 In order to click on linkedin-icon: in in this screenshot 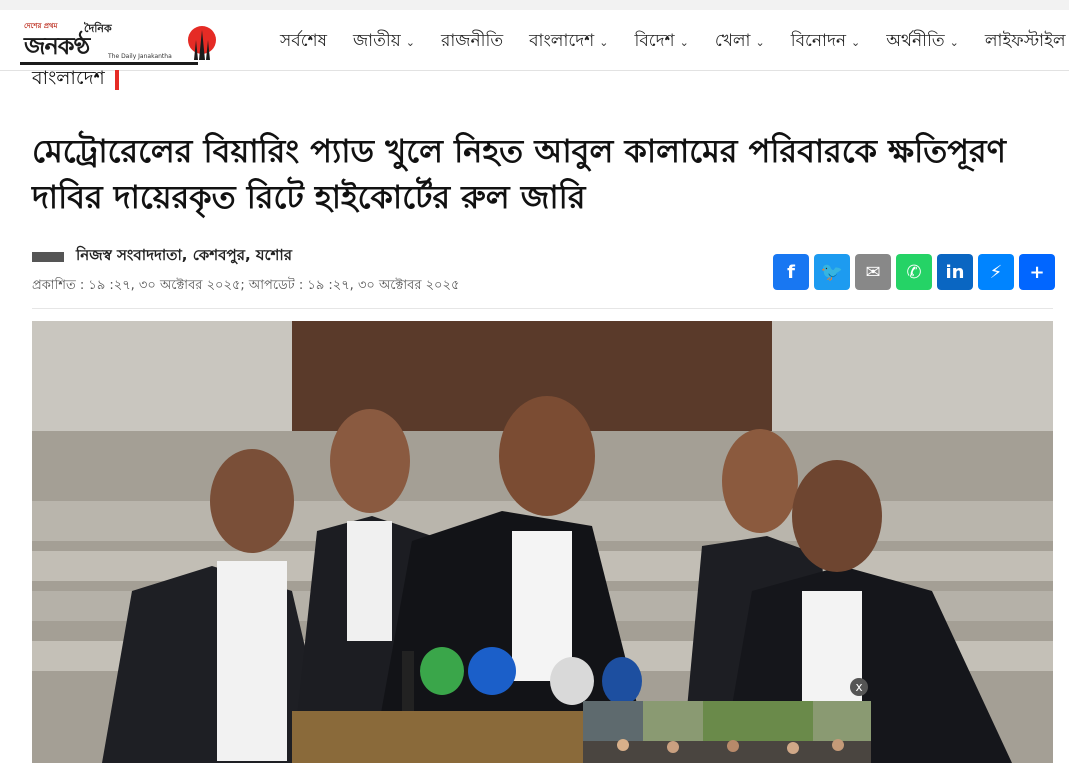, I will do `click(955, 272)`.